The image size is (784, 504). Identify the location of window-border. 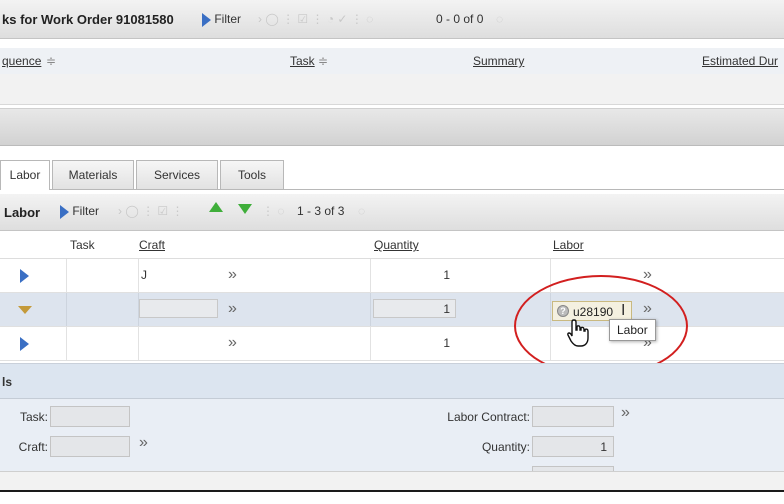
(392, 491).